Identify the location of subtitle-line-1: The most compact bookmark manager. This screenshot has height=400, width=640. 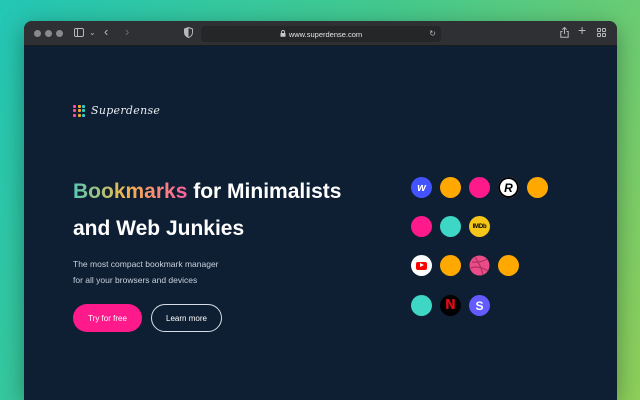
(146, 264).